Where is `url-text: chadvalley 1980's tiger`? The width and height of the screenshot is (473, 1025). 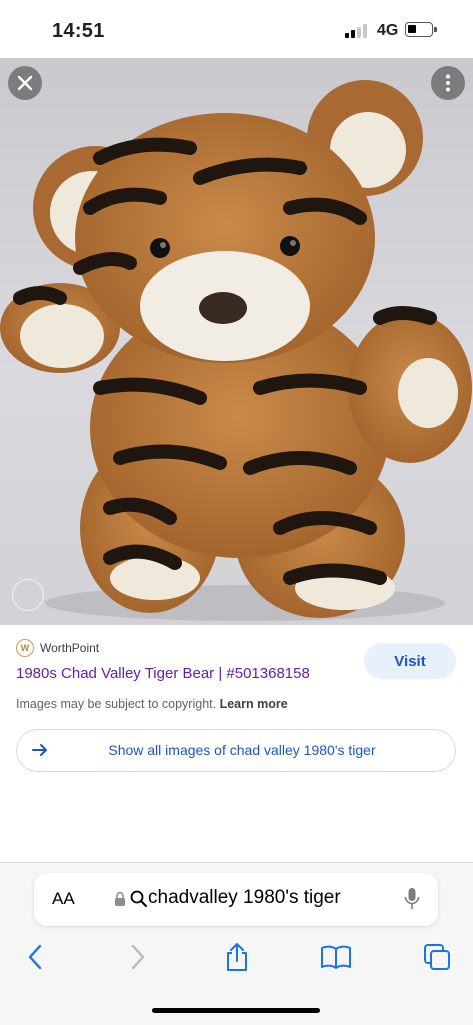 url-text: chadvalley 1980's tiger is located at coordinates (244, 898).